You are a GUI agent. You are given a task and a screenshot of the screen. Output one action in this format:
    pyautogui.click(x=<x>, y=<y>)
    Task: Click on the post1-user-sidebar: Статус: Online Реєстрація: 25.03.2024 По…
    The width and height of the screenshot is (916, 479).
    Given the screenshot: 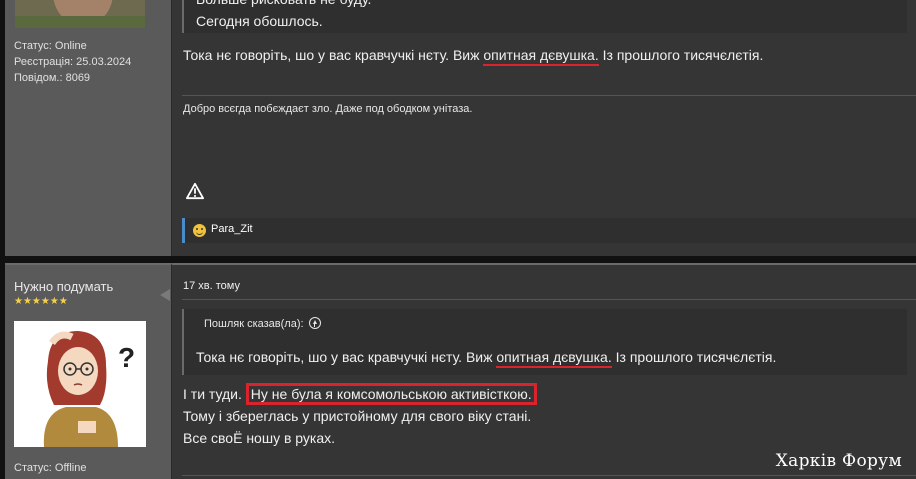 What is the action you would take?
    pyautogui.click(x=88, y=128)
    